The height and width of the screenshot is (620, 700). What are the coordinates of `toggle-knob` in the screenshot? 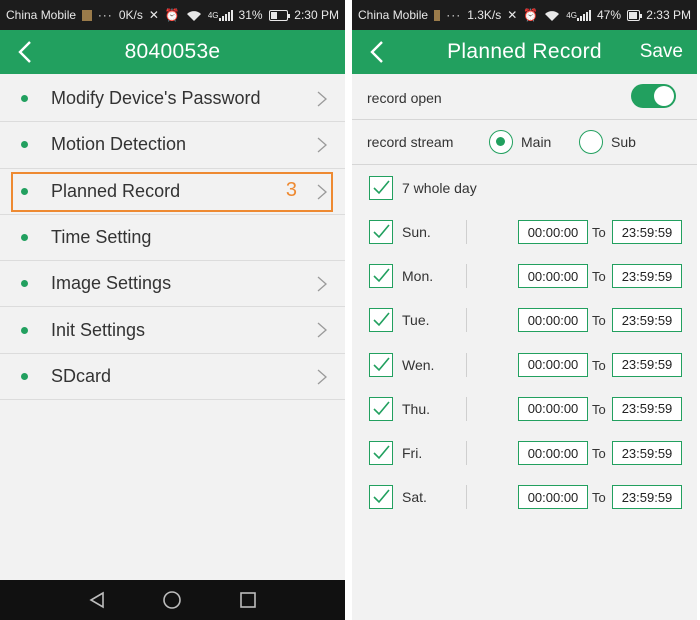 It's located at (664, 96).